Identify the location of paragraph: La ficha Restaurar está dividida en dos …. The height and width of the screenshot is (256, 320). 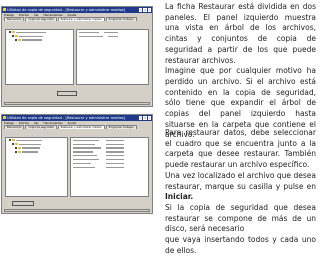
(240, 33).